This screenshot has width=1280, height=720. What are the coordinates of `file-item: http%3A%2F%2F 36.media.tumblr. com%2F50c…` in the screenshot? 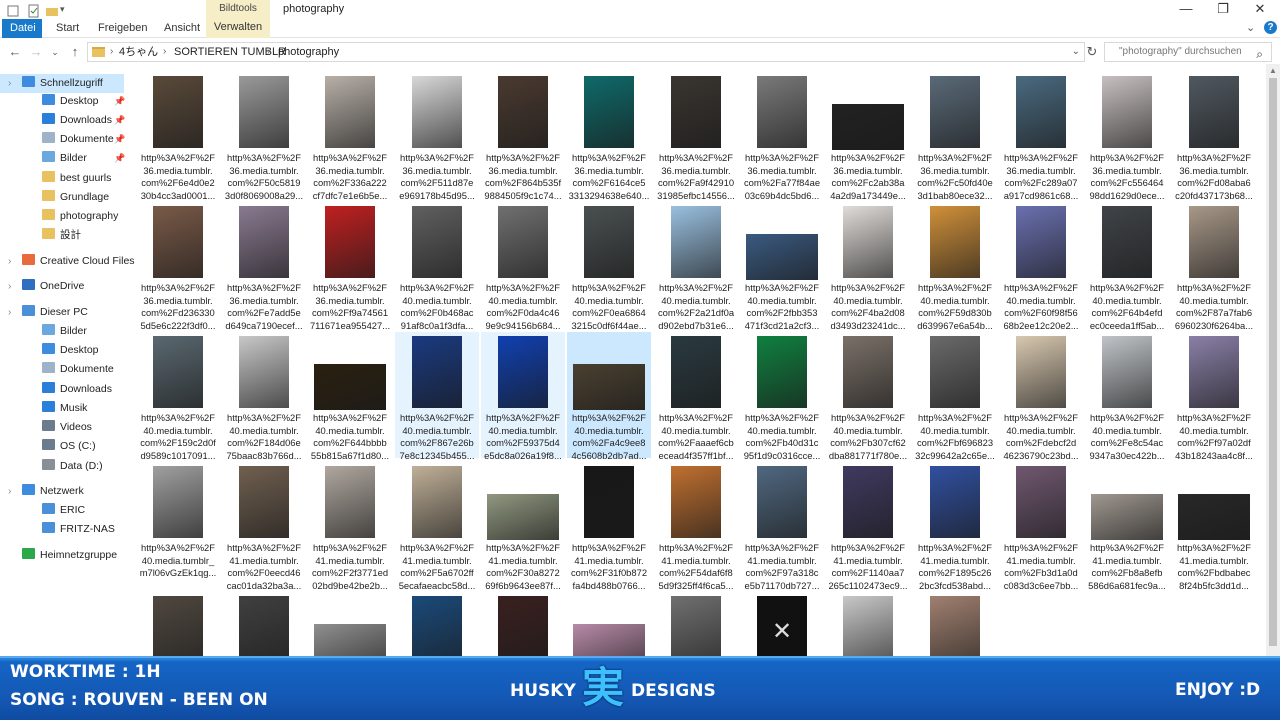 It's located at (264, 136).